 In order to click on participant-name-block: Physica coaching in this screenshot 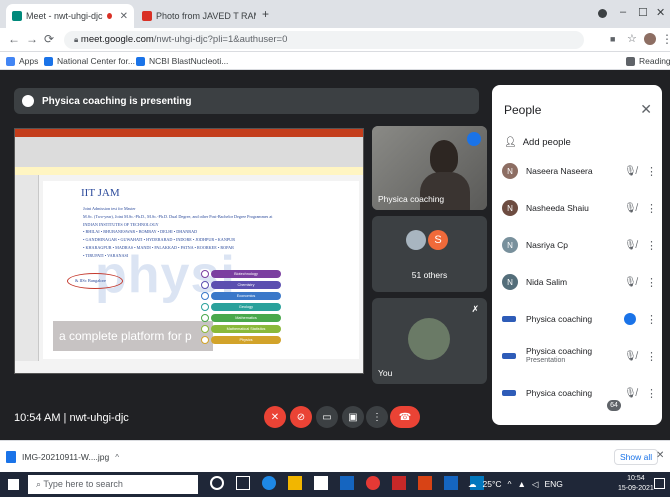, I will do `click(566, 319)`.